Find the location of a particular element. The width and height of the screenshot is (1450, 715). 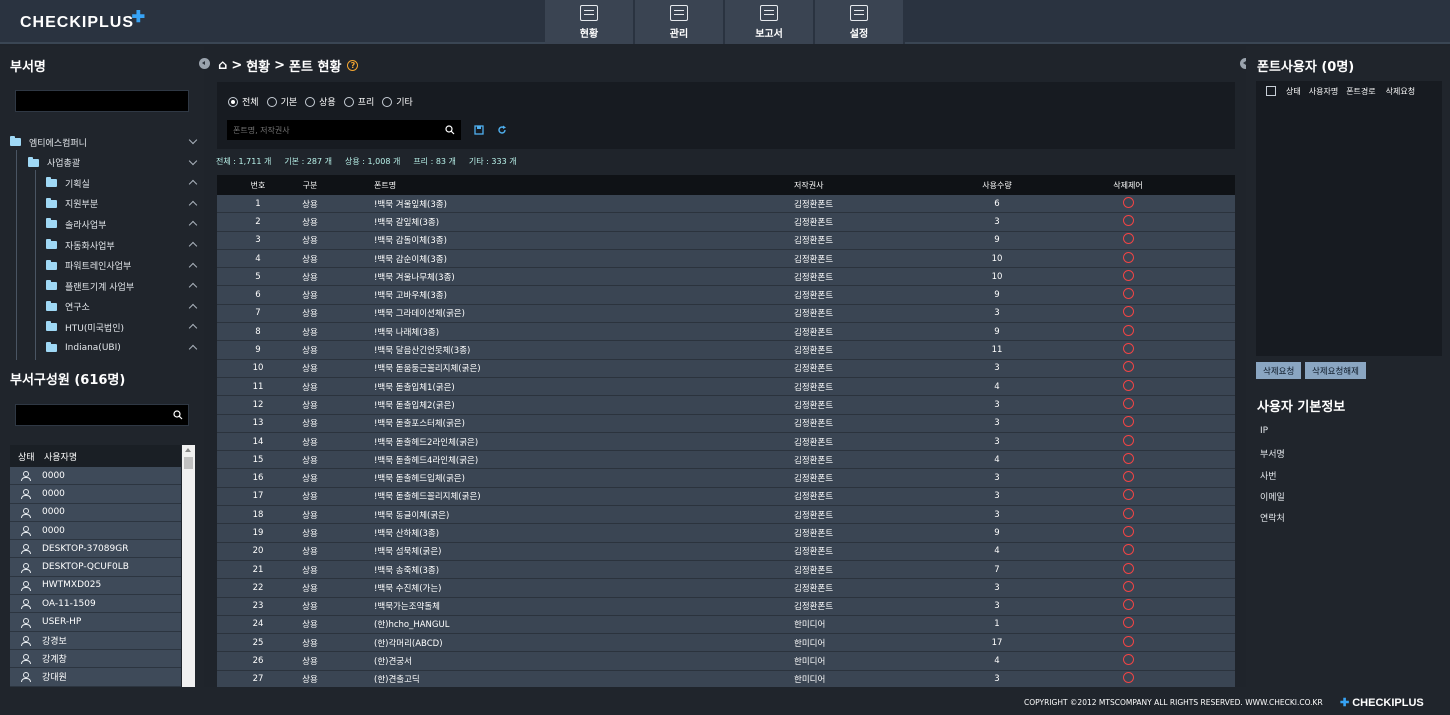

table-row: 21 상용 !백묵 송죽체(3종) 김정환폰트 7 is located at coordinates (726, 570).